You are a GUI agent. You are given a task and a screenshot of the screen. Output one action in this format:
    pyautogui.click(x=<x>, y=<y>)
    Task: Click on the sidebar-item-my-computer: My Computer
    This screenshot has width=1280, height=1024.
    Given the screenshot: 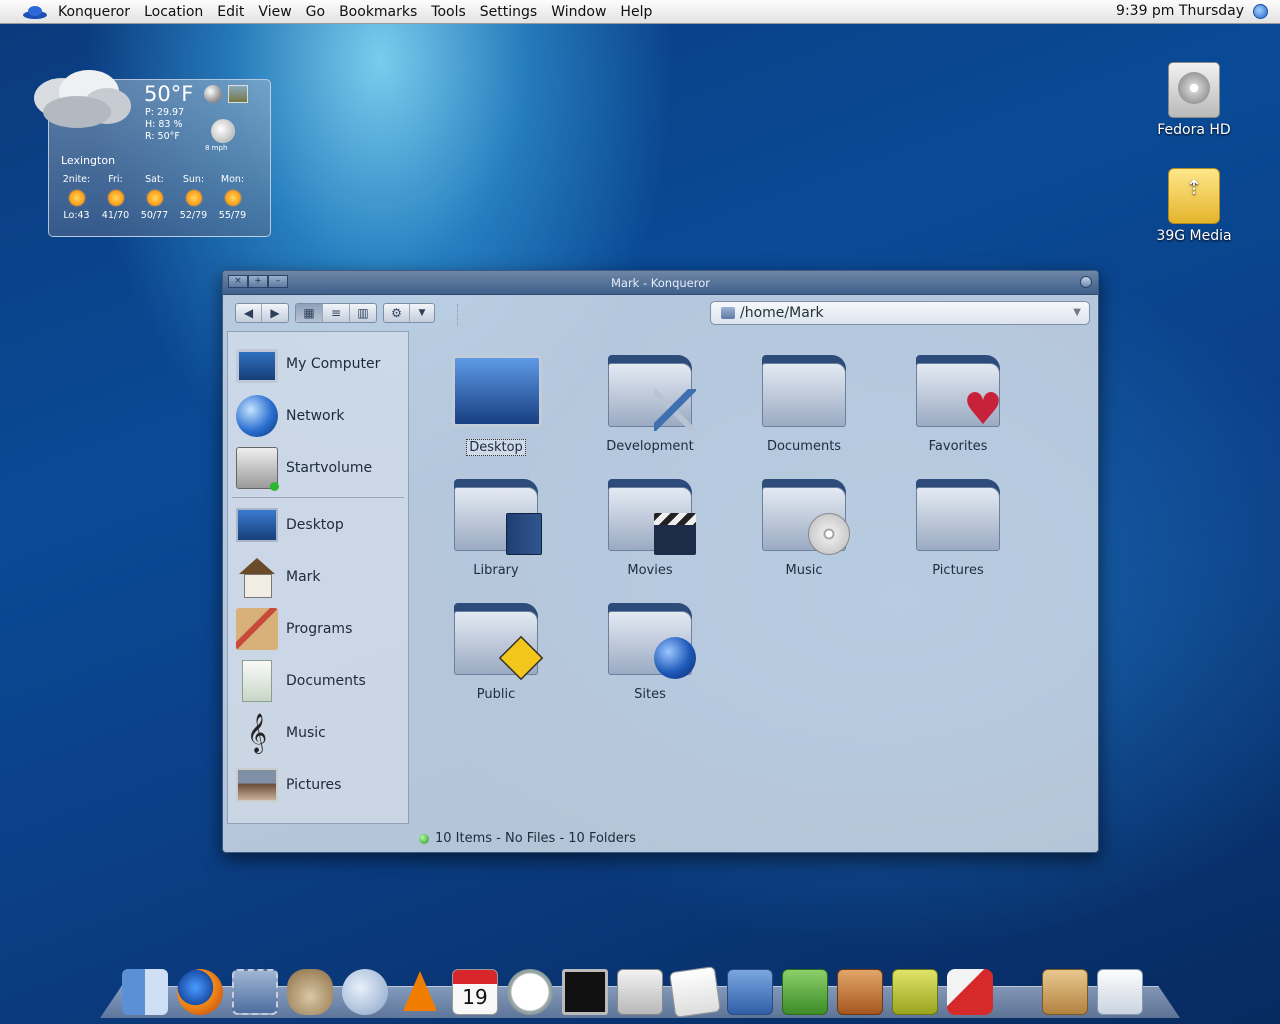 What is the action you would take?
    pyautogui.click(x=321, y=364)
    